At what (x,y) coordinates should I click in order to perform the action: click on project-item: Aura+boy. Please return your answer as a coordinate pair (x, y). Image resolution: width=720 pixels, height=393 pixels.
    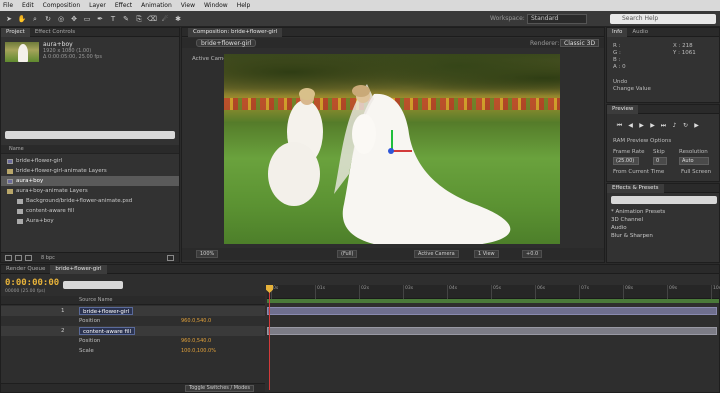
    Looking at the image, I should click on (90, 221).